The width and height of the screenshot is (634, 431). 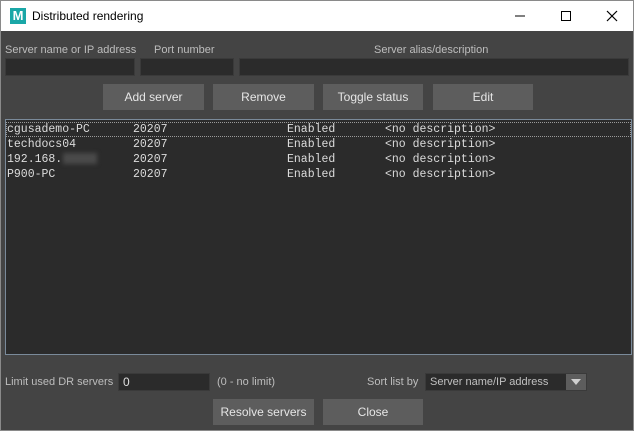 What do you see at coordinates (71, 50) in the screenshot?
I see `server-name-label: Server name or IP address` at bounding box center [71, 50].